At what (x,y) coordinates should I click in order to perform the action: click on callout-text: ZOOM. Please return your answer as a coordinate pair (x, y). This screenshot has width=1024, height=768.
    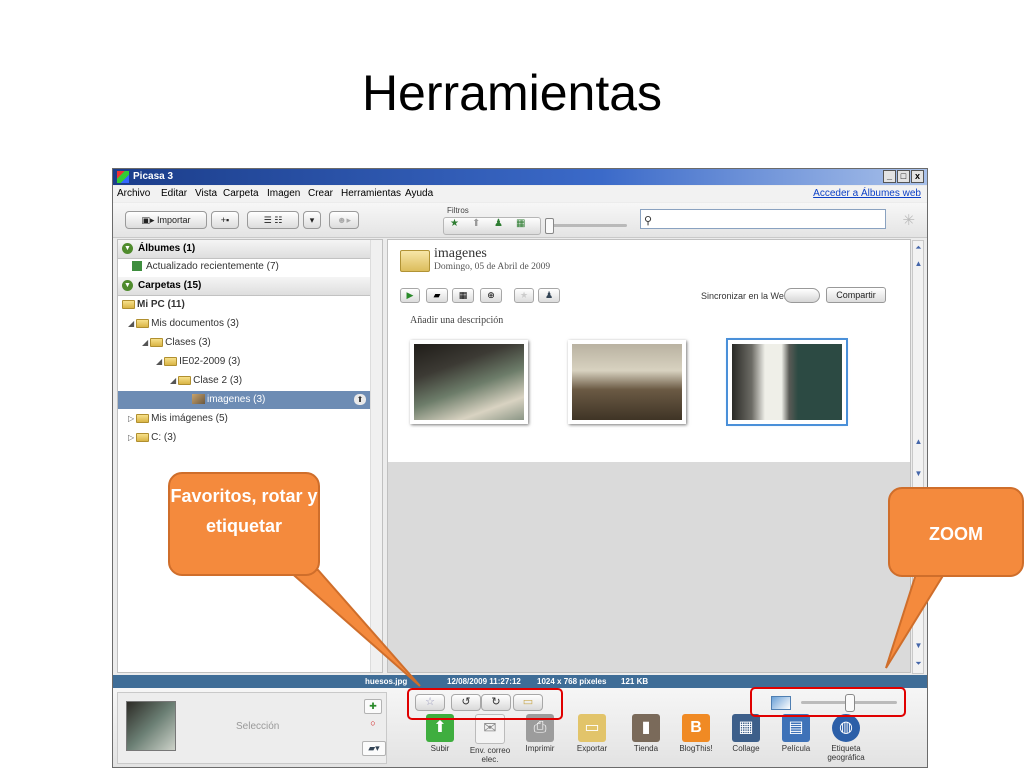
    Looking at the image, I should click on (956, 534).